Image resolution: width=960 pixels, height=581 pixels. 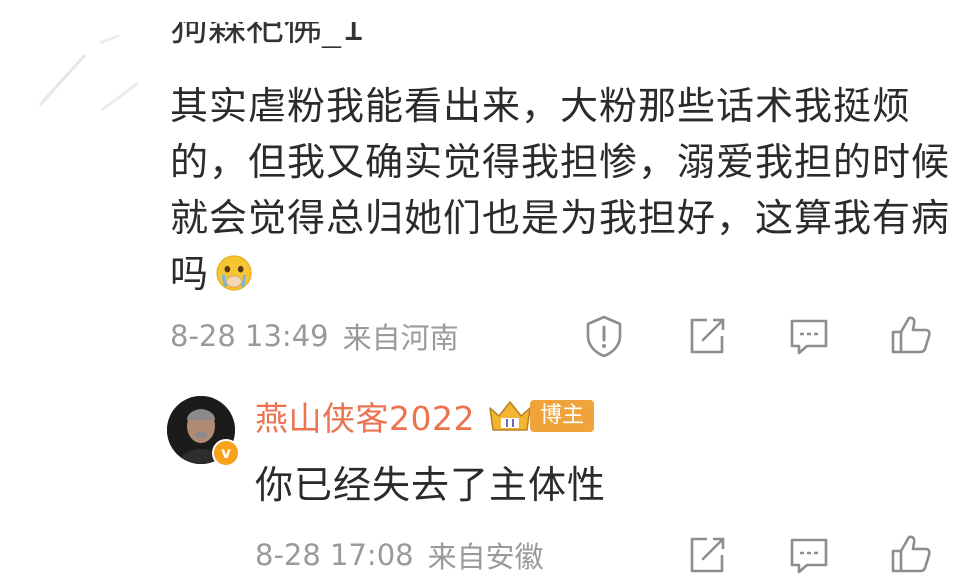 I want to click on comment-username: 狗森祀佛_1, so click(x=267, y=35).